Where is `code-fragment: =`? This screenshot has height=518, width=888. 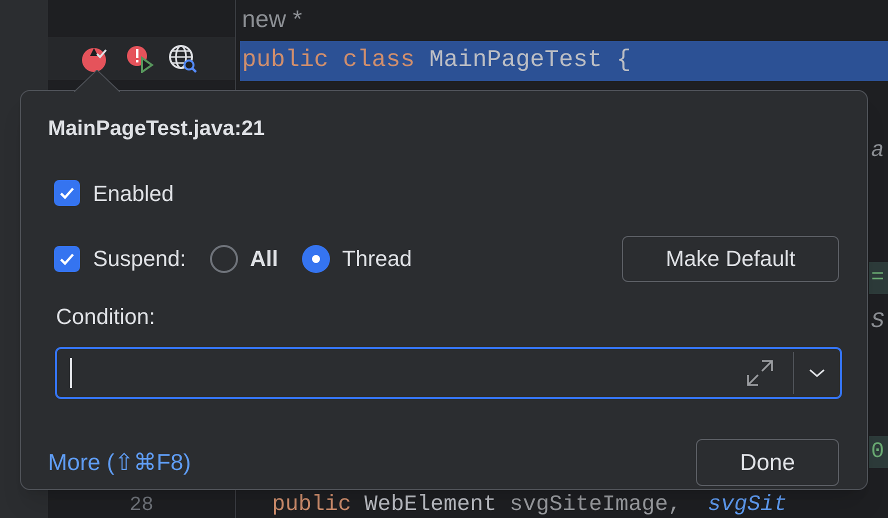
code-fragment: = is located at coordinates (878, 278).